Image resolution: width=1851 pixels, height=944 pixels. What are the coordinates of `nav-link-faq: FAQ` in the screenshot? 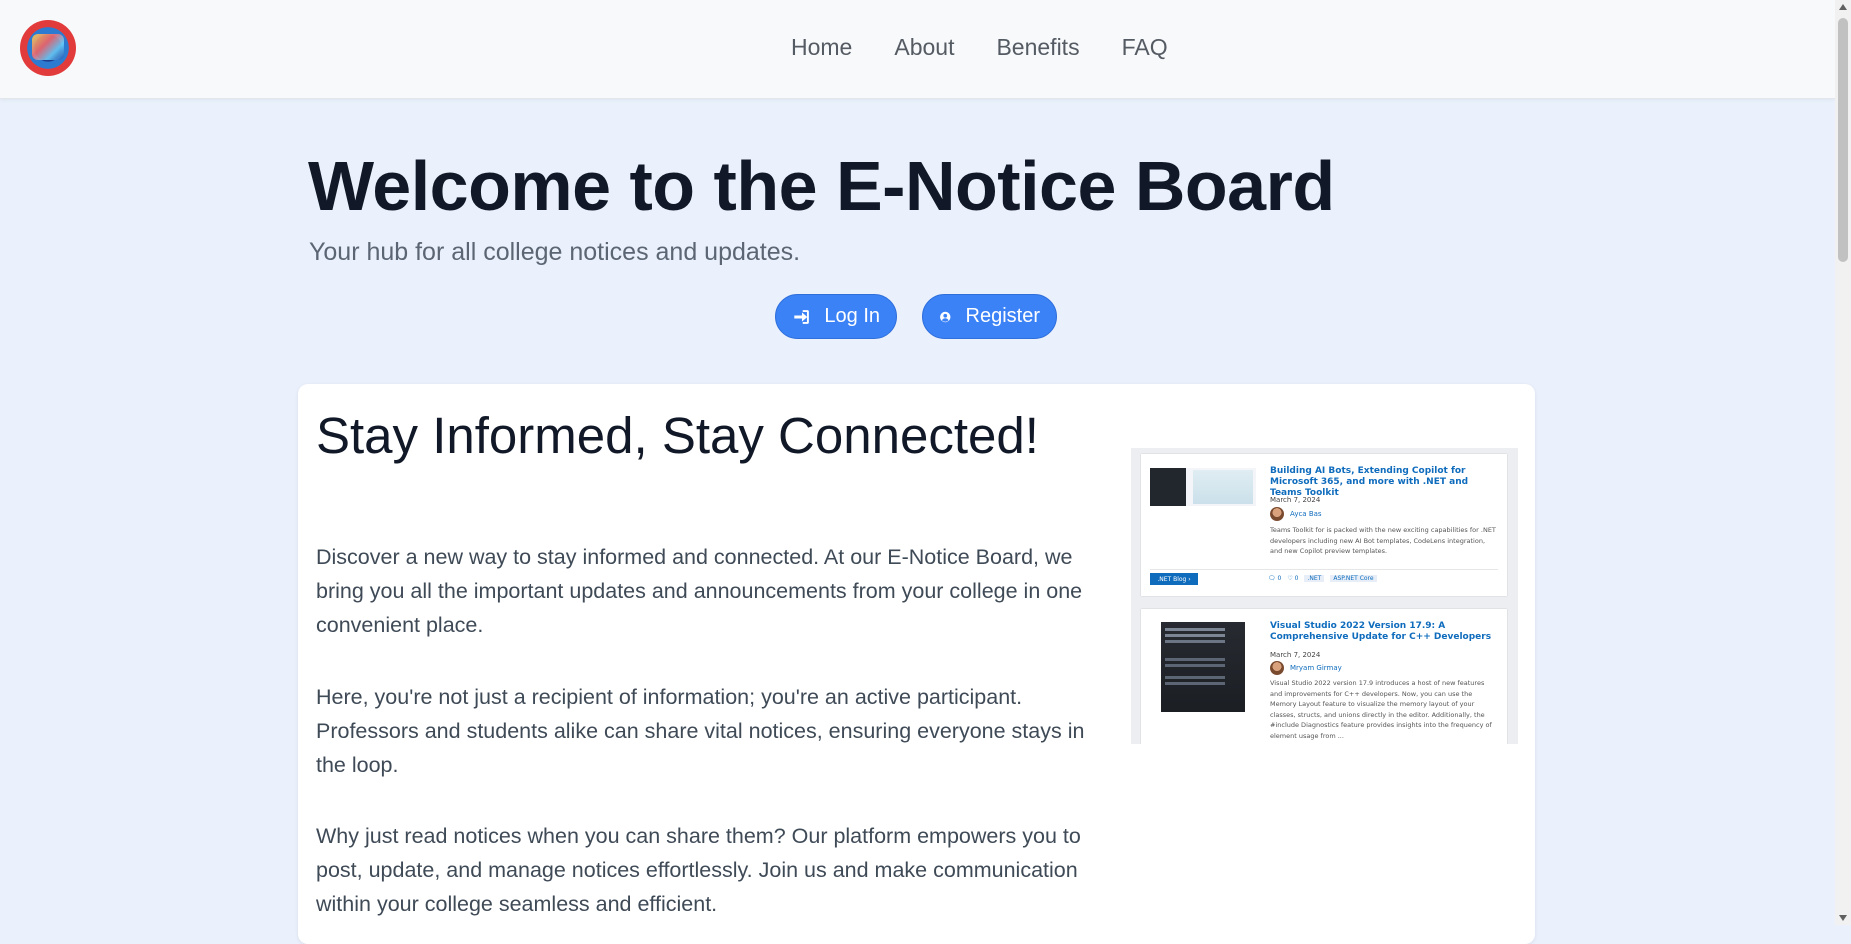 It's located at (1145, 47).